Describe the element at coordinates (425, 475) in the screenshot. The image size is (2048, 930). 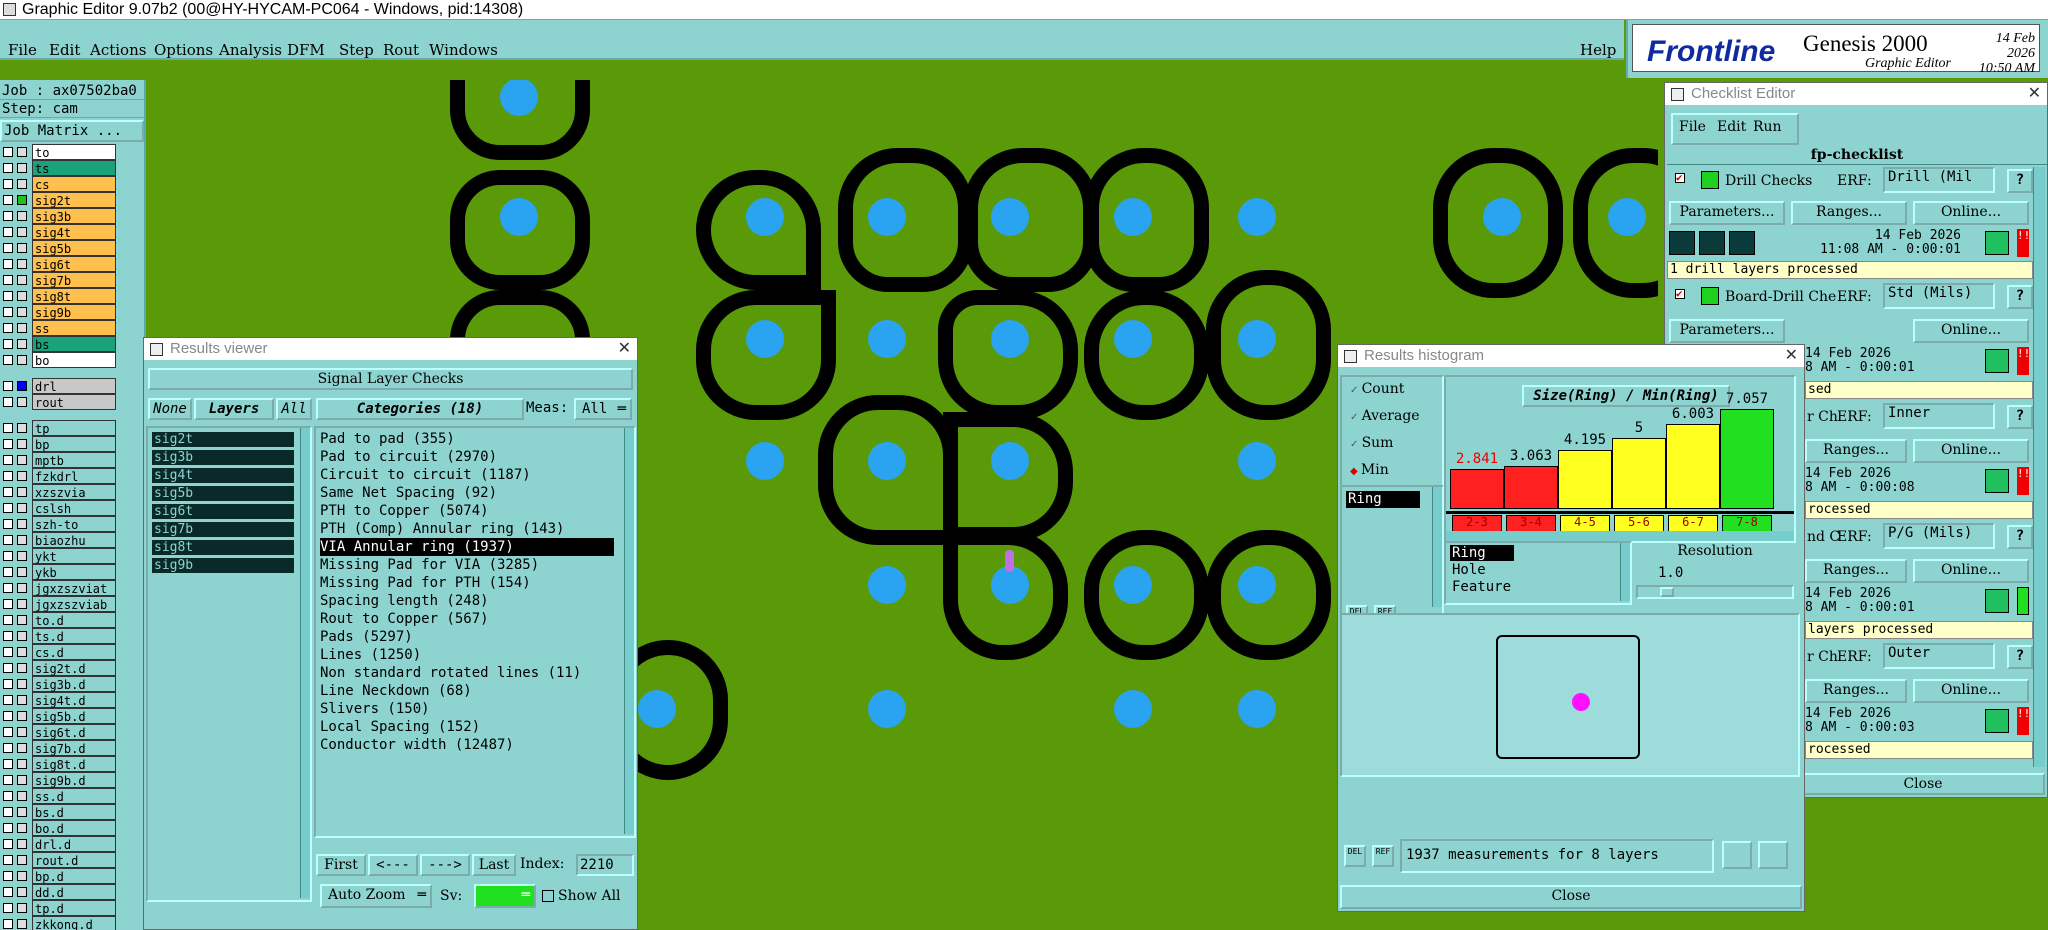
I see `category-item: Circuit to circuit (1187)` at that location.